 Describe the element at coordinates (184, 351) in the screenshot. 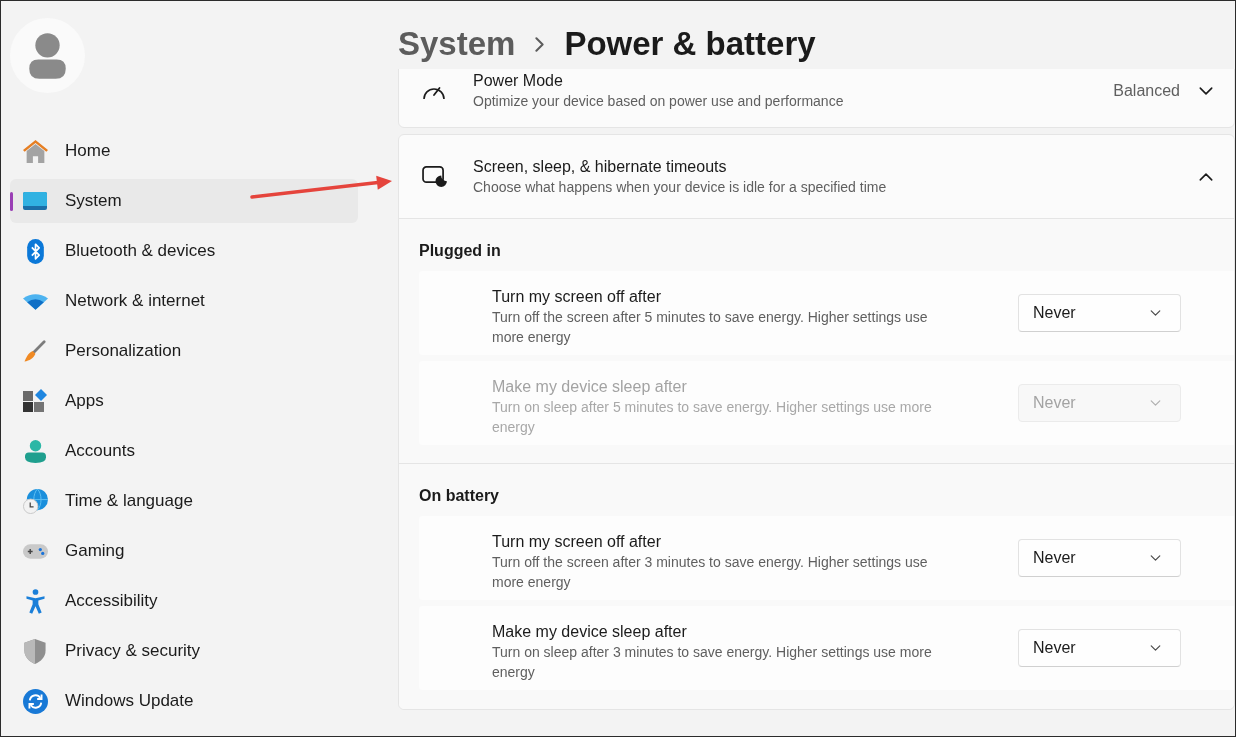

I see `sidebar-item: Personalization` at that location.